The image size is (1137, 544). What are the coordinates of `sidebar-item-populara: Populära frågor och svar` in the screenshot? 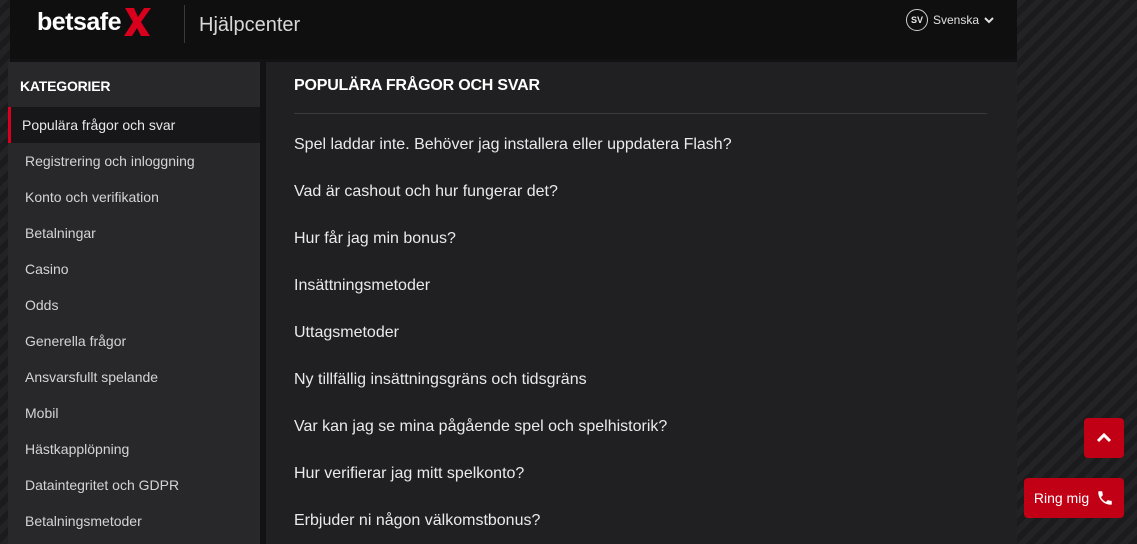 It's located at (134, 125).